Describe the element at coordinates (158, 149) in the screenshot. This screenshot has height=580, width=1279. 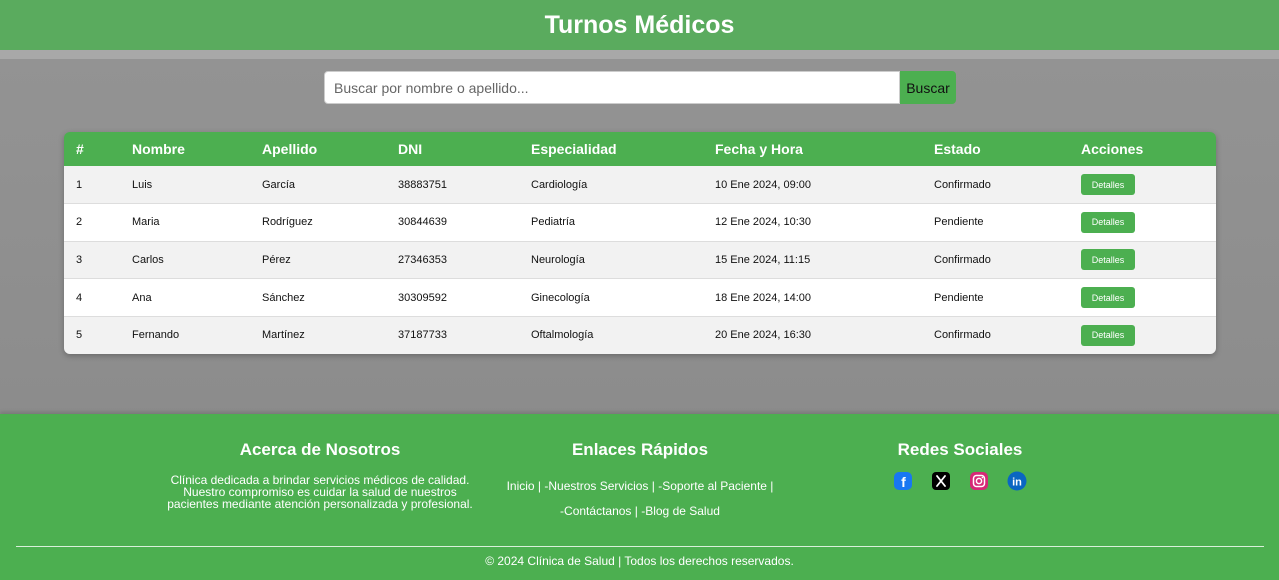
I see `column-header-nombre: Nombre` at that location.